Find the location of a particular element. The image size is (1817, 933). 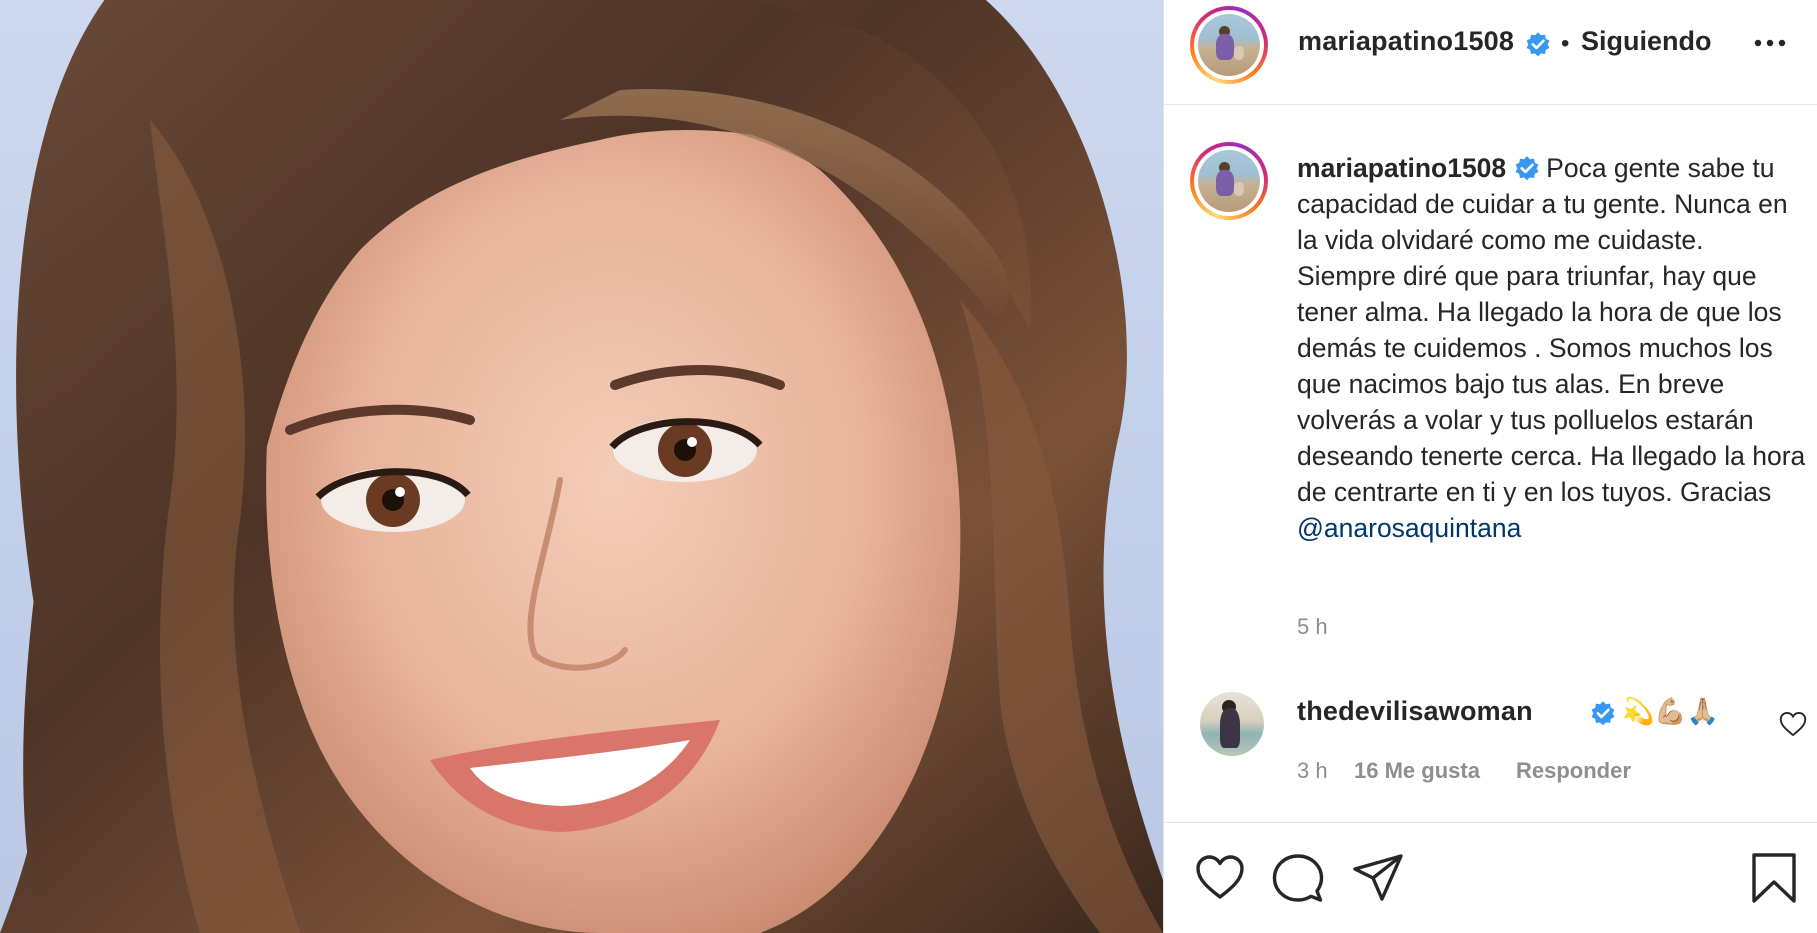

more-options-icon is located at coordinates (1770, 43).